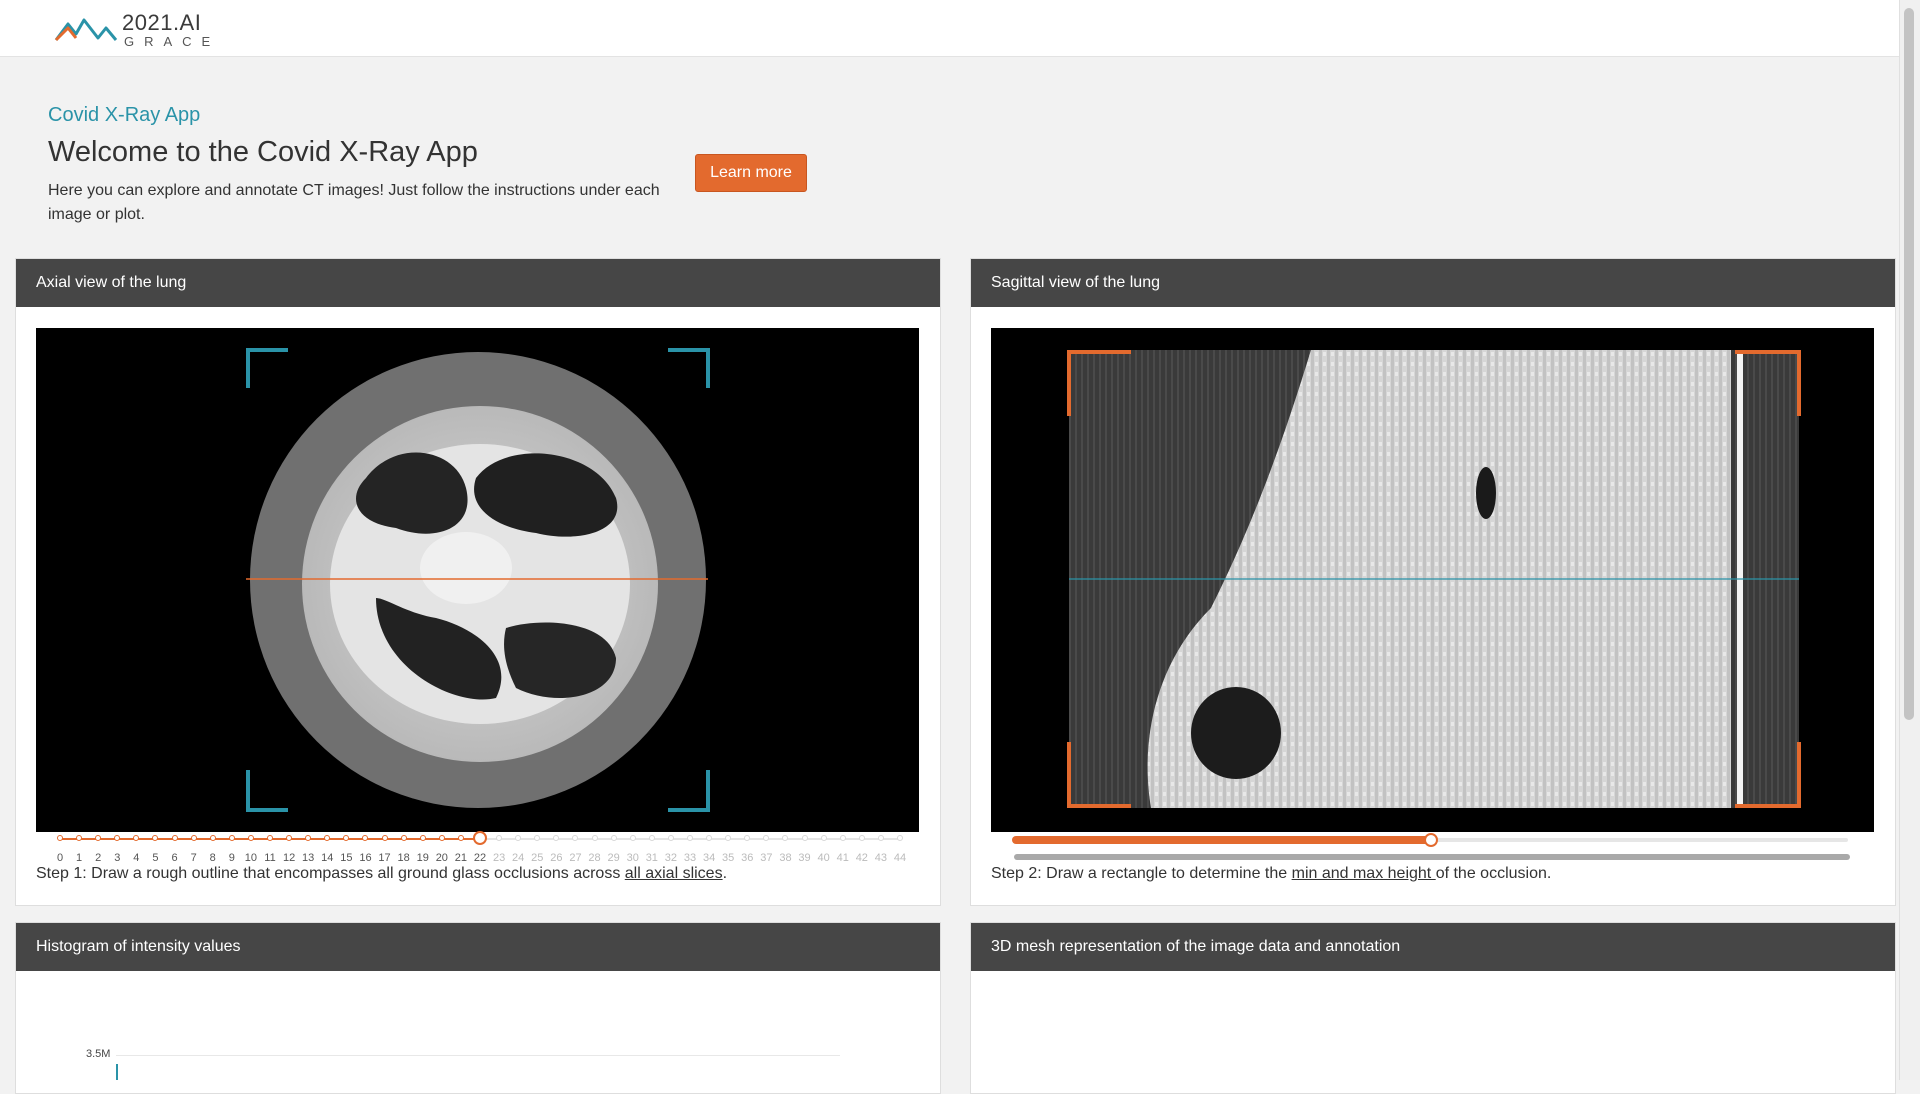  What do you see at coordinates (1909, 364) in the screenshot?
I see `scrollbar-thumb` at bounding box center [1909, 364].